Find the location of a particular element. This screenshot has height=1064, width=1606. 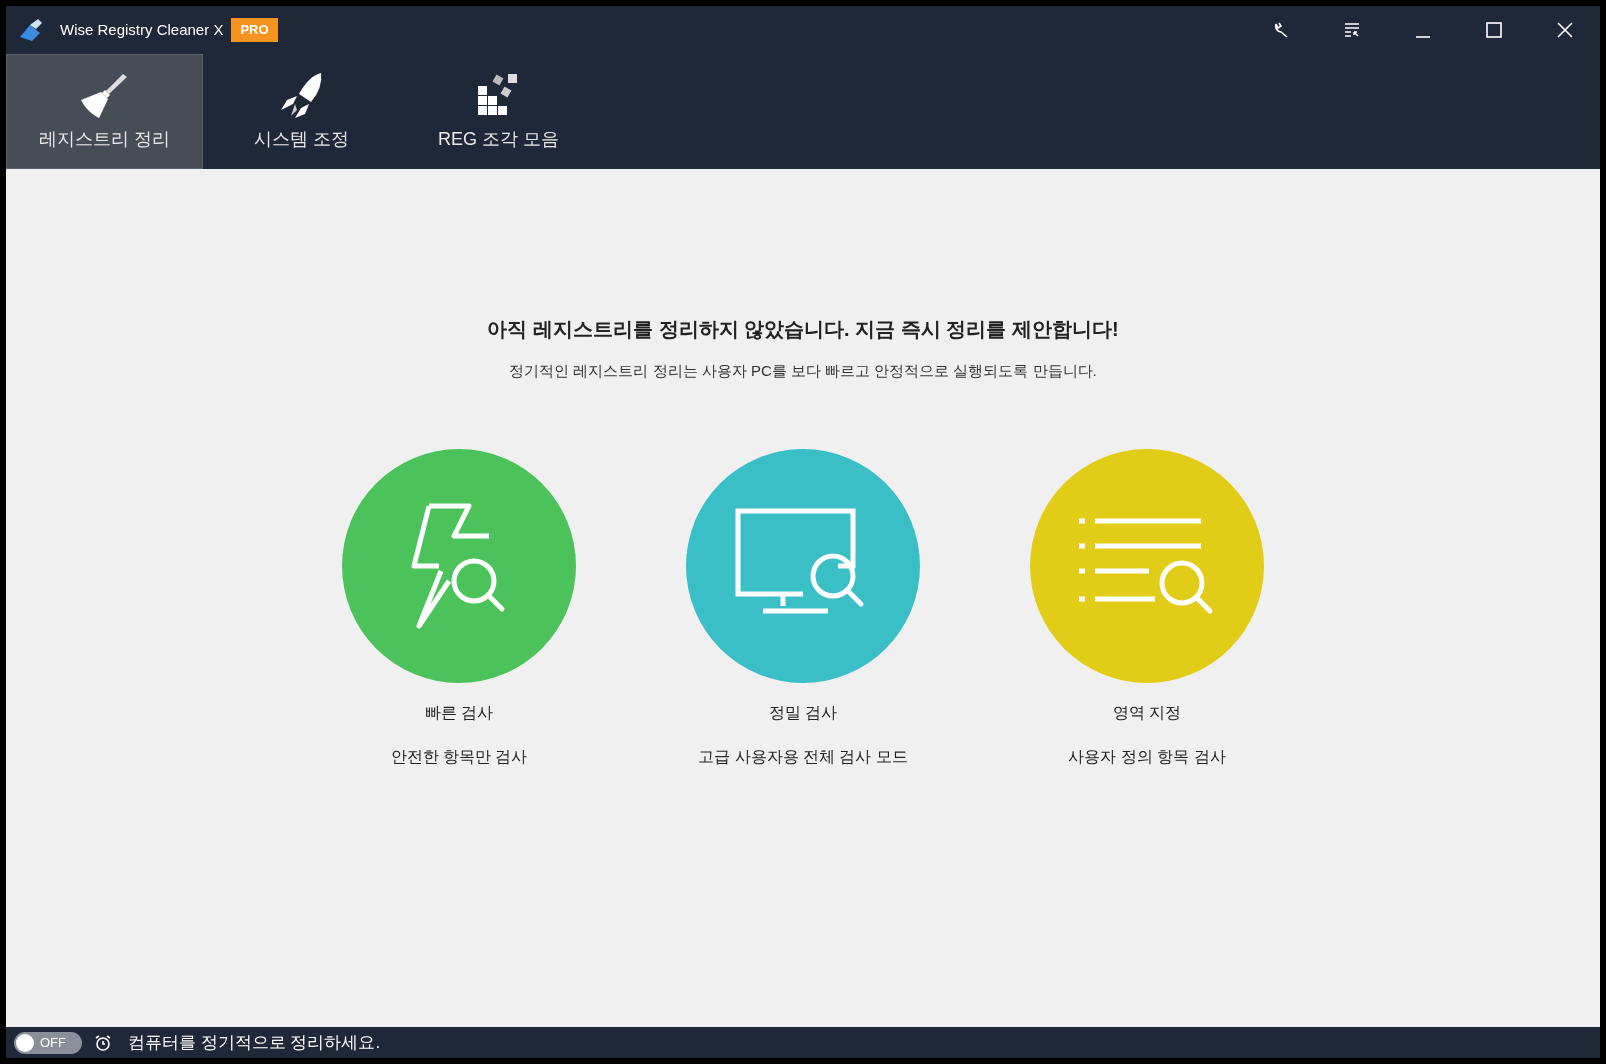

scan-title: 영역 지정 is located at coordinates (1147, 712).